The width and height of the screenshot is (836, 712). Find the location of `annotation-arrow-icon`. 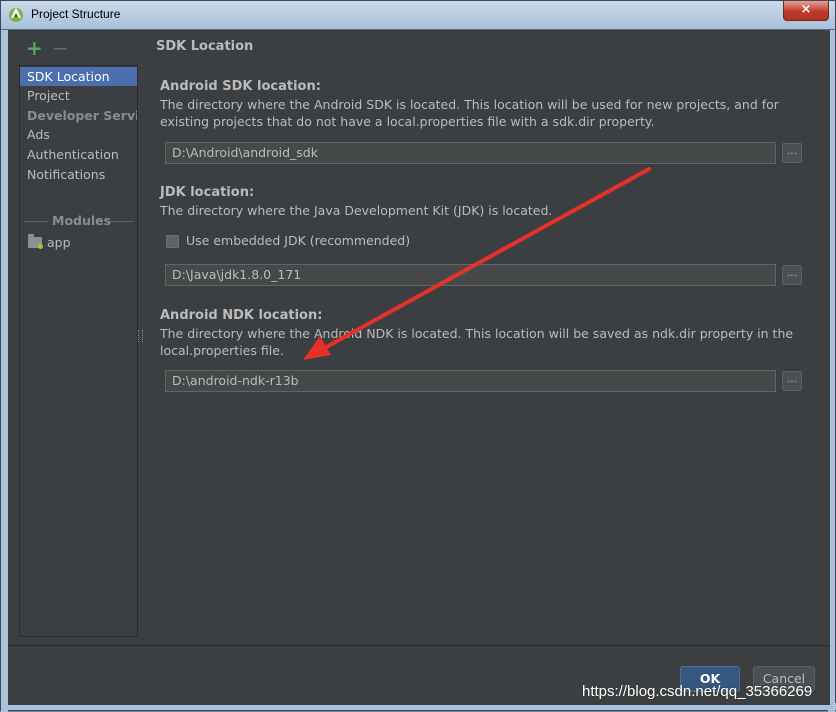

annotation-arrow-icon is located at coordinates (477, 263).